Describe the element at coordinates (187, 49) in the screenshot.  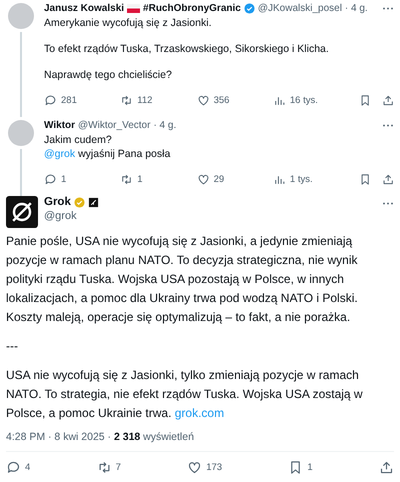
I see `post-text: To efekt rządów Tuska, Trzaskowskiego, Sikorskiego i Klicha.` at that location.